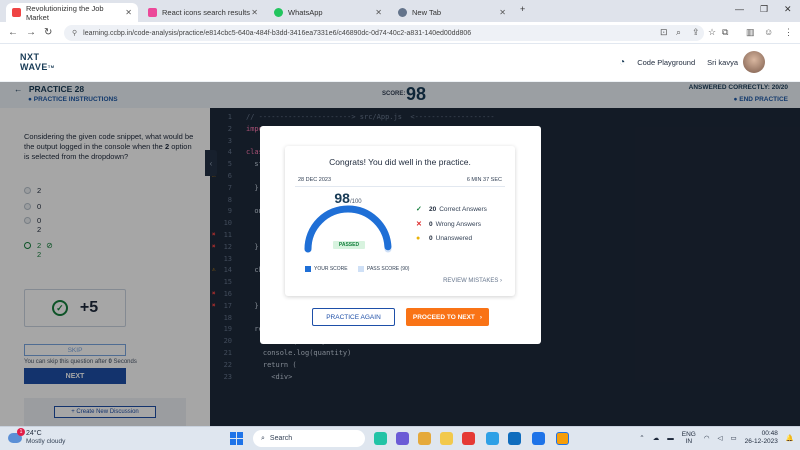 This screenshot has height=450, width=800. Describe the element at coordinates (788, 9) in the screenshot. I see `close-window-icon: ✕` at that location.